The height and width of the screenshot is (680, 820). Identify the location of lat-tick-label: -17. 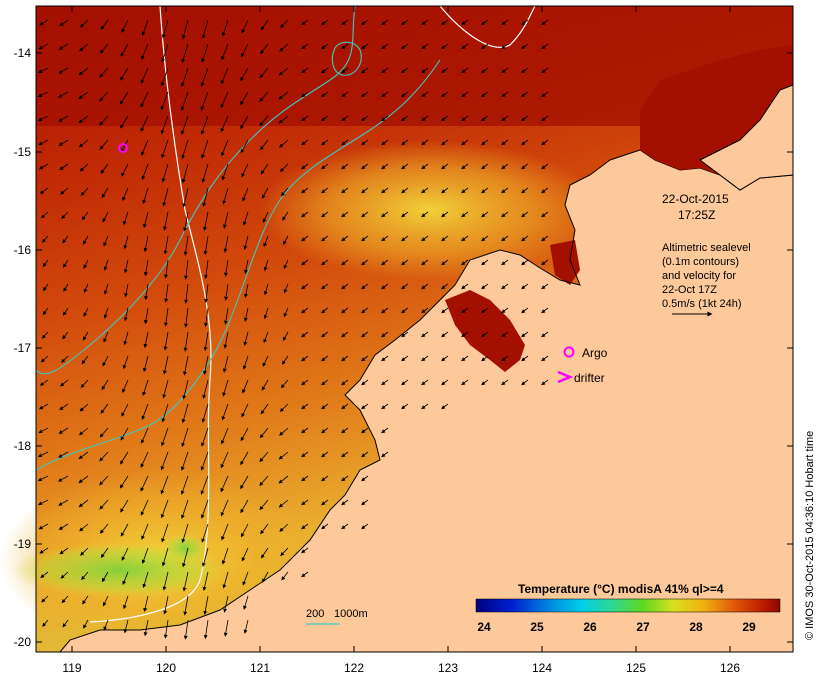
(23, 348).